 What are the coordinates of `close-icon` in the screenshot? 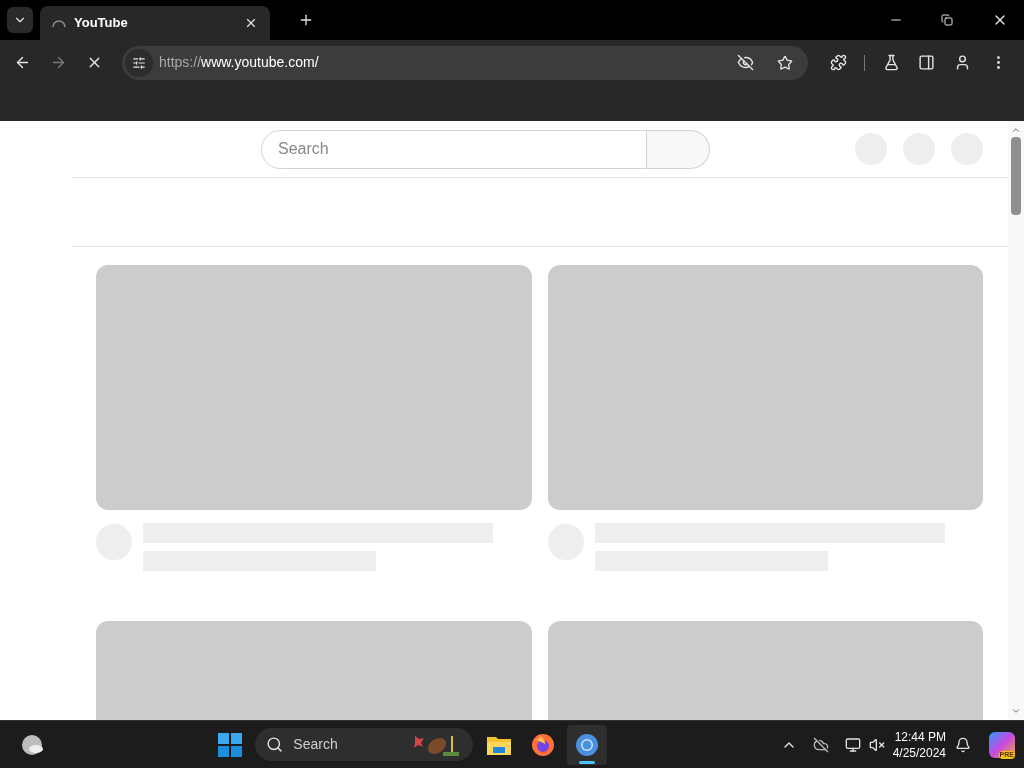 It's located at (251, 23).